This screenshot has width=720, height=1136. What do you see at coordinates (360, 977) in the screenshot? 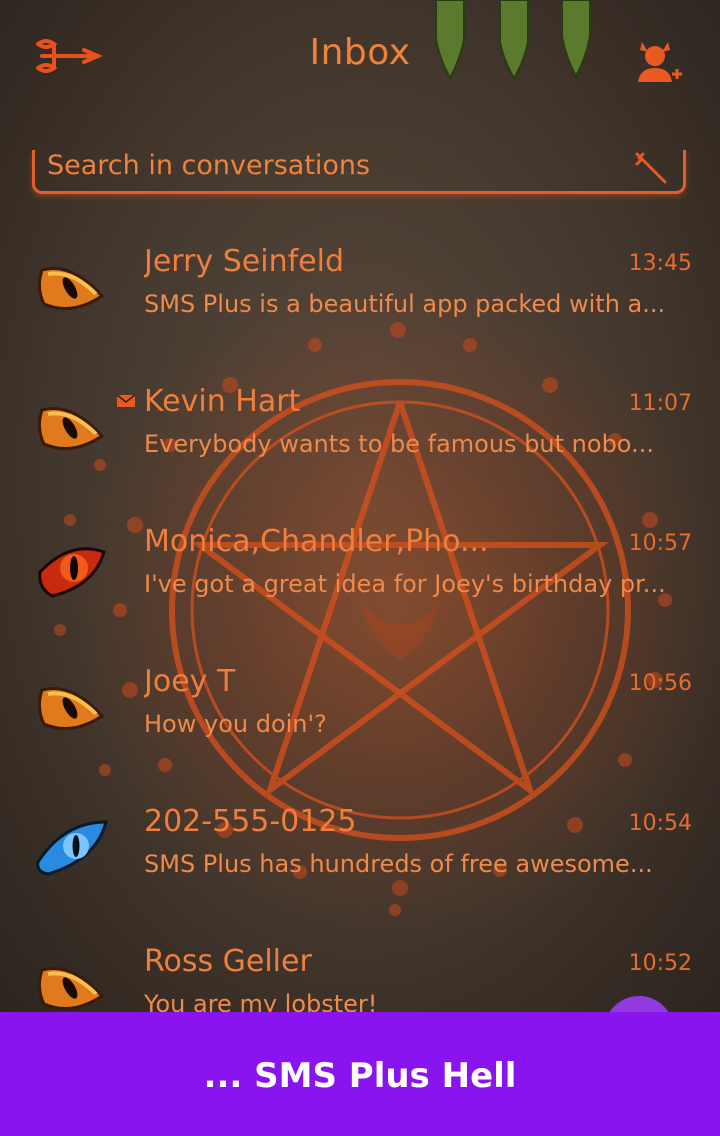
I see `conversation-row: Ross Geller 10:52 You are my lobster!` at bounding box center [360, 977].